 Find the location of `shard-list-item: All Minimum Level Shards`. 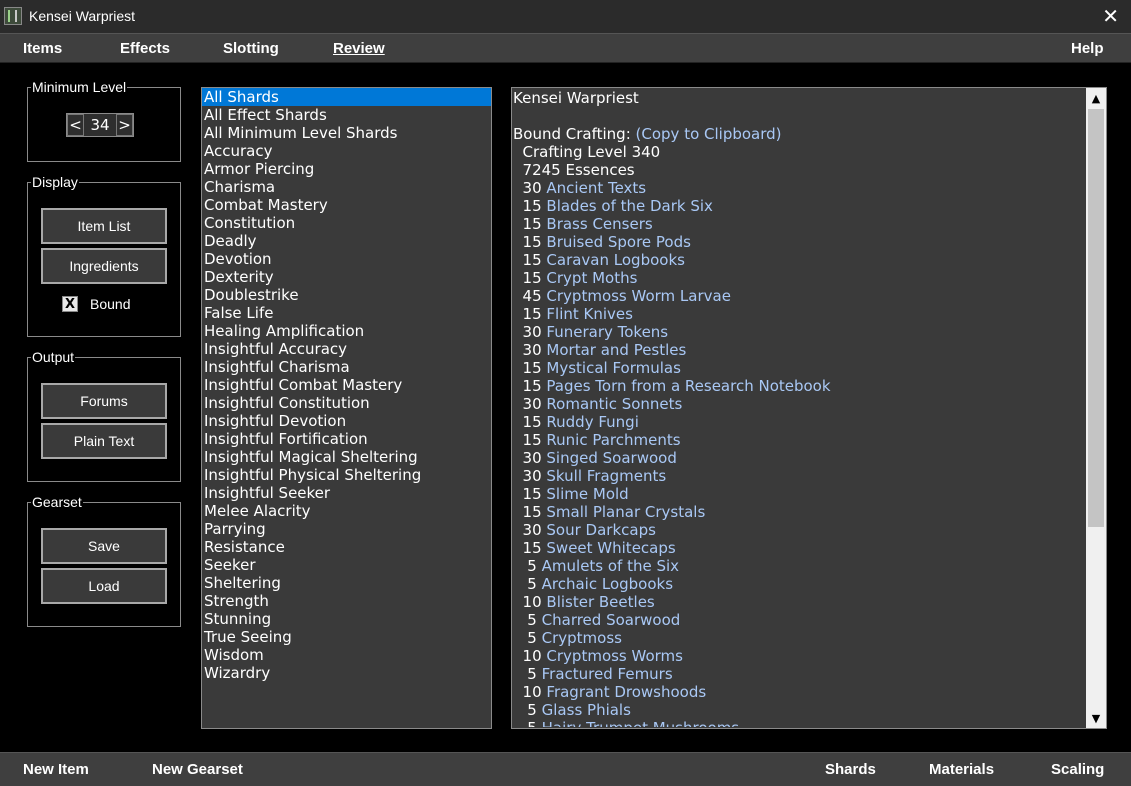

shard-list-item: All Minimum Level Shards is located at coordinates (346, 133).